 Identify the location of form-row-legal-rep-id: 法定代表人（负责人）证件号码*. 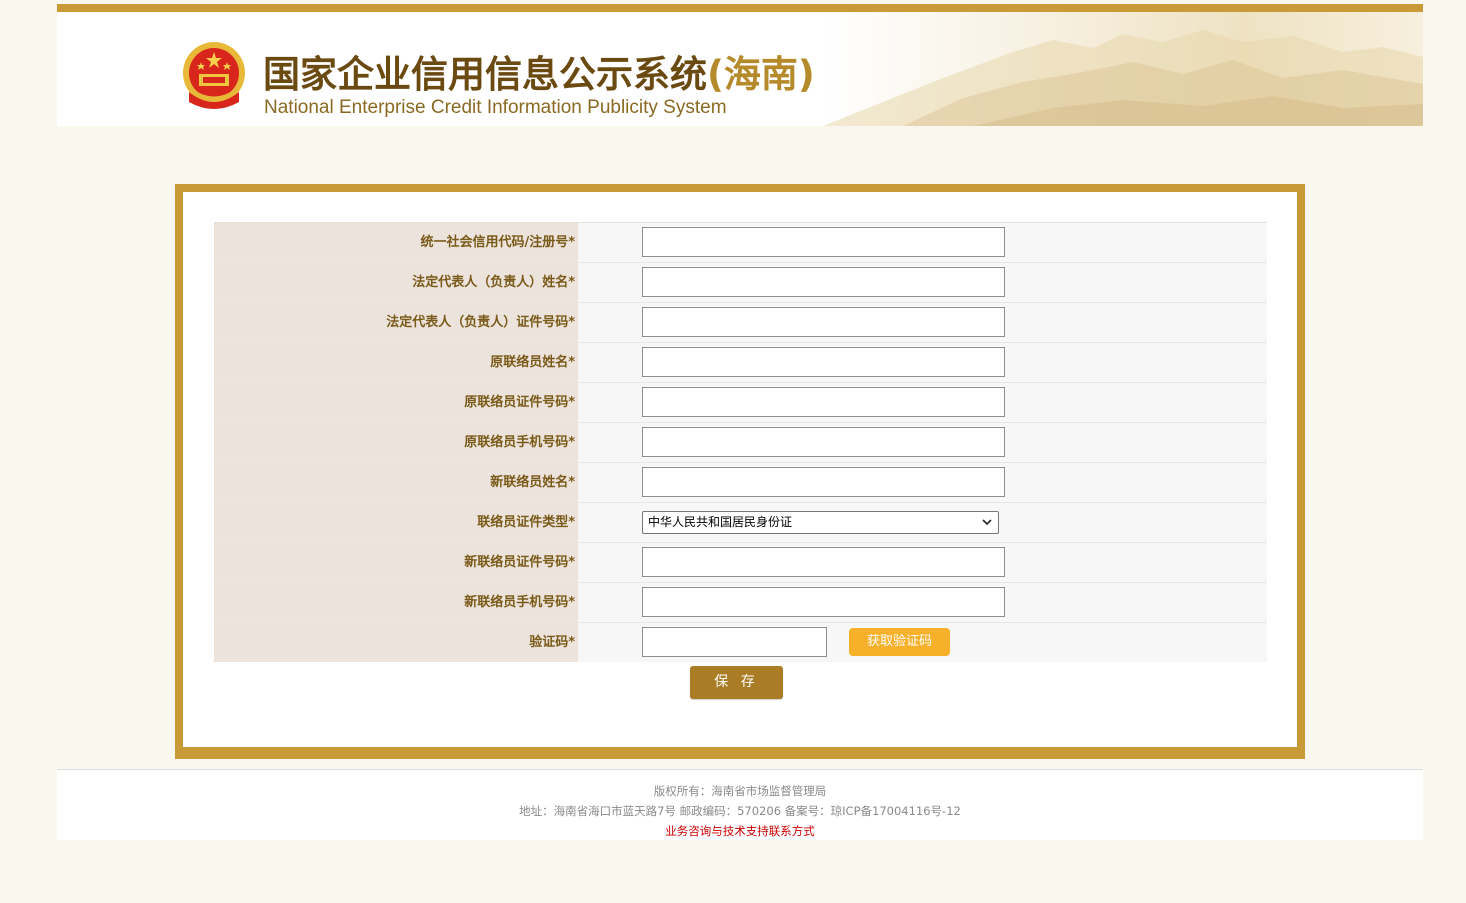
(740, 322).